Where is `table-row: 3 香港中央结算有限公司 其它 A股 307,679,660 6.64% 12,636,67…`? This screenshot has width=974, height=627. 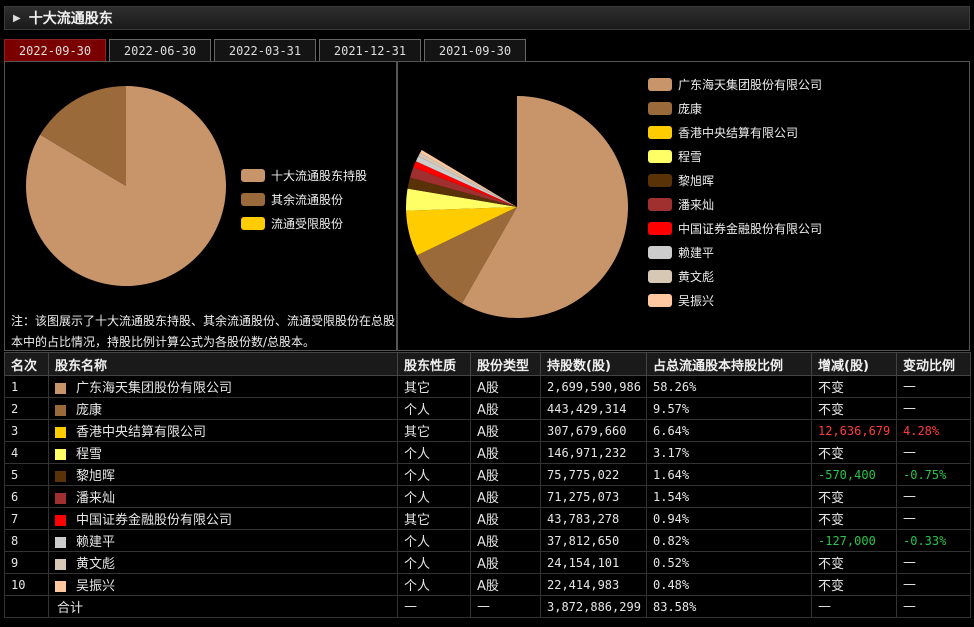
table-row: 3 香港中央结算有限公司 其它 A股 307,679,660 6.64% 12,636,67… is located at coordinates (487, 430).